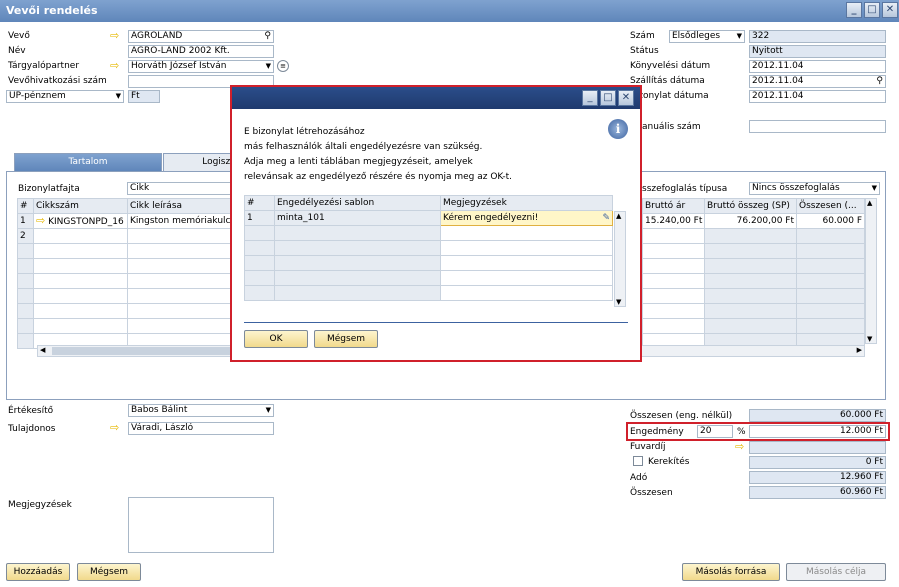 The image size is (899, 587). What do you see at coordinates (618, 129) in the screenshot?
I see `info-icon: i` at bounding box center [618, 129].